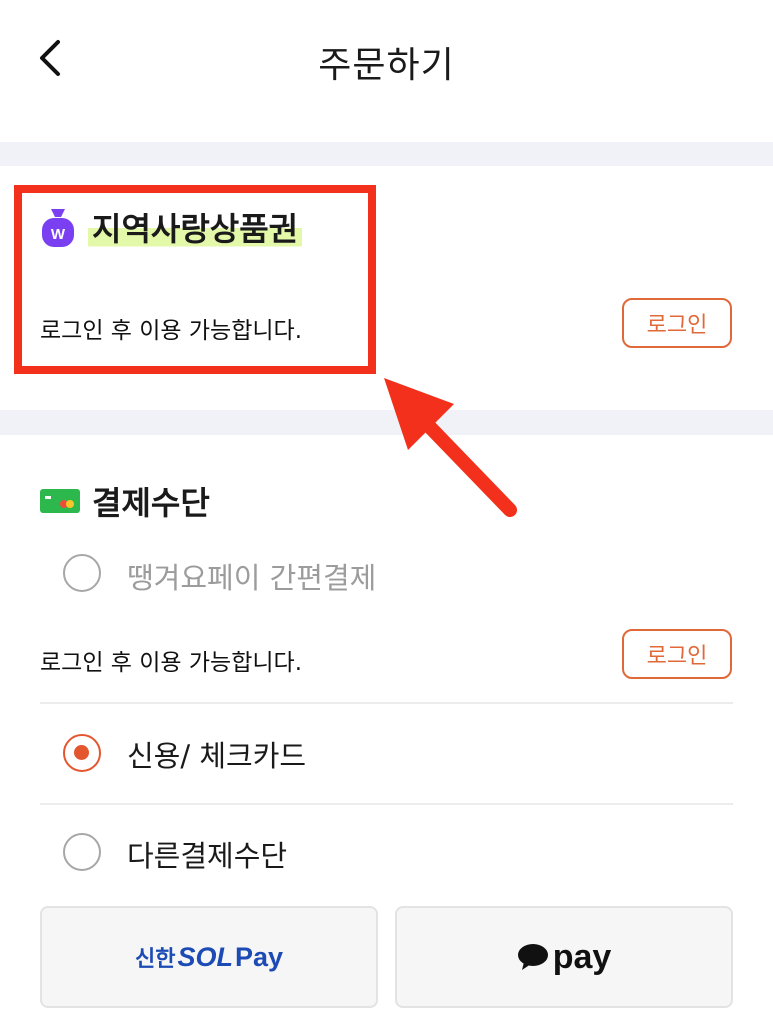 This screenshot has width=773, height=1024. What do you see at coordinates (677, 323) in the screenshot?
I see `gift-voucher-login-button: 로그인` at bounding box center [677, 323].